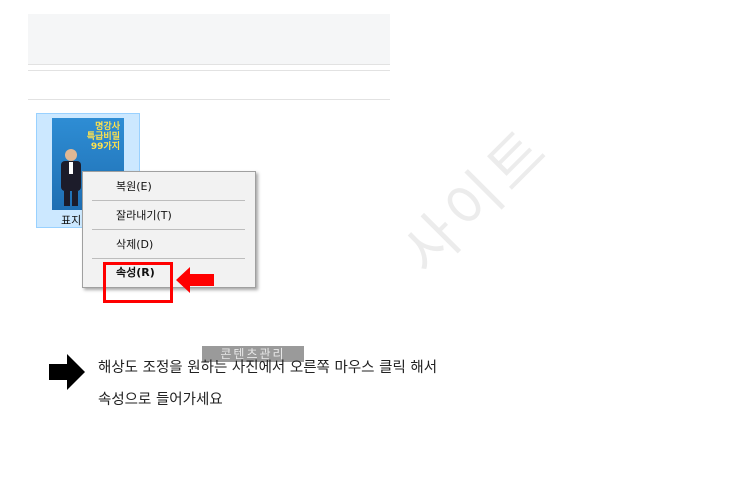 The width and height of the screenshot is (741, 492). Describe the element at coordinates (134, 245) in the screenshot. I see `menu-item-delete: 삭제(D)` at that location.